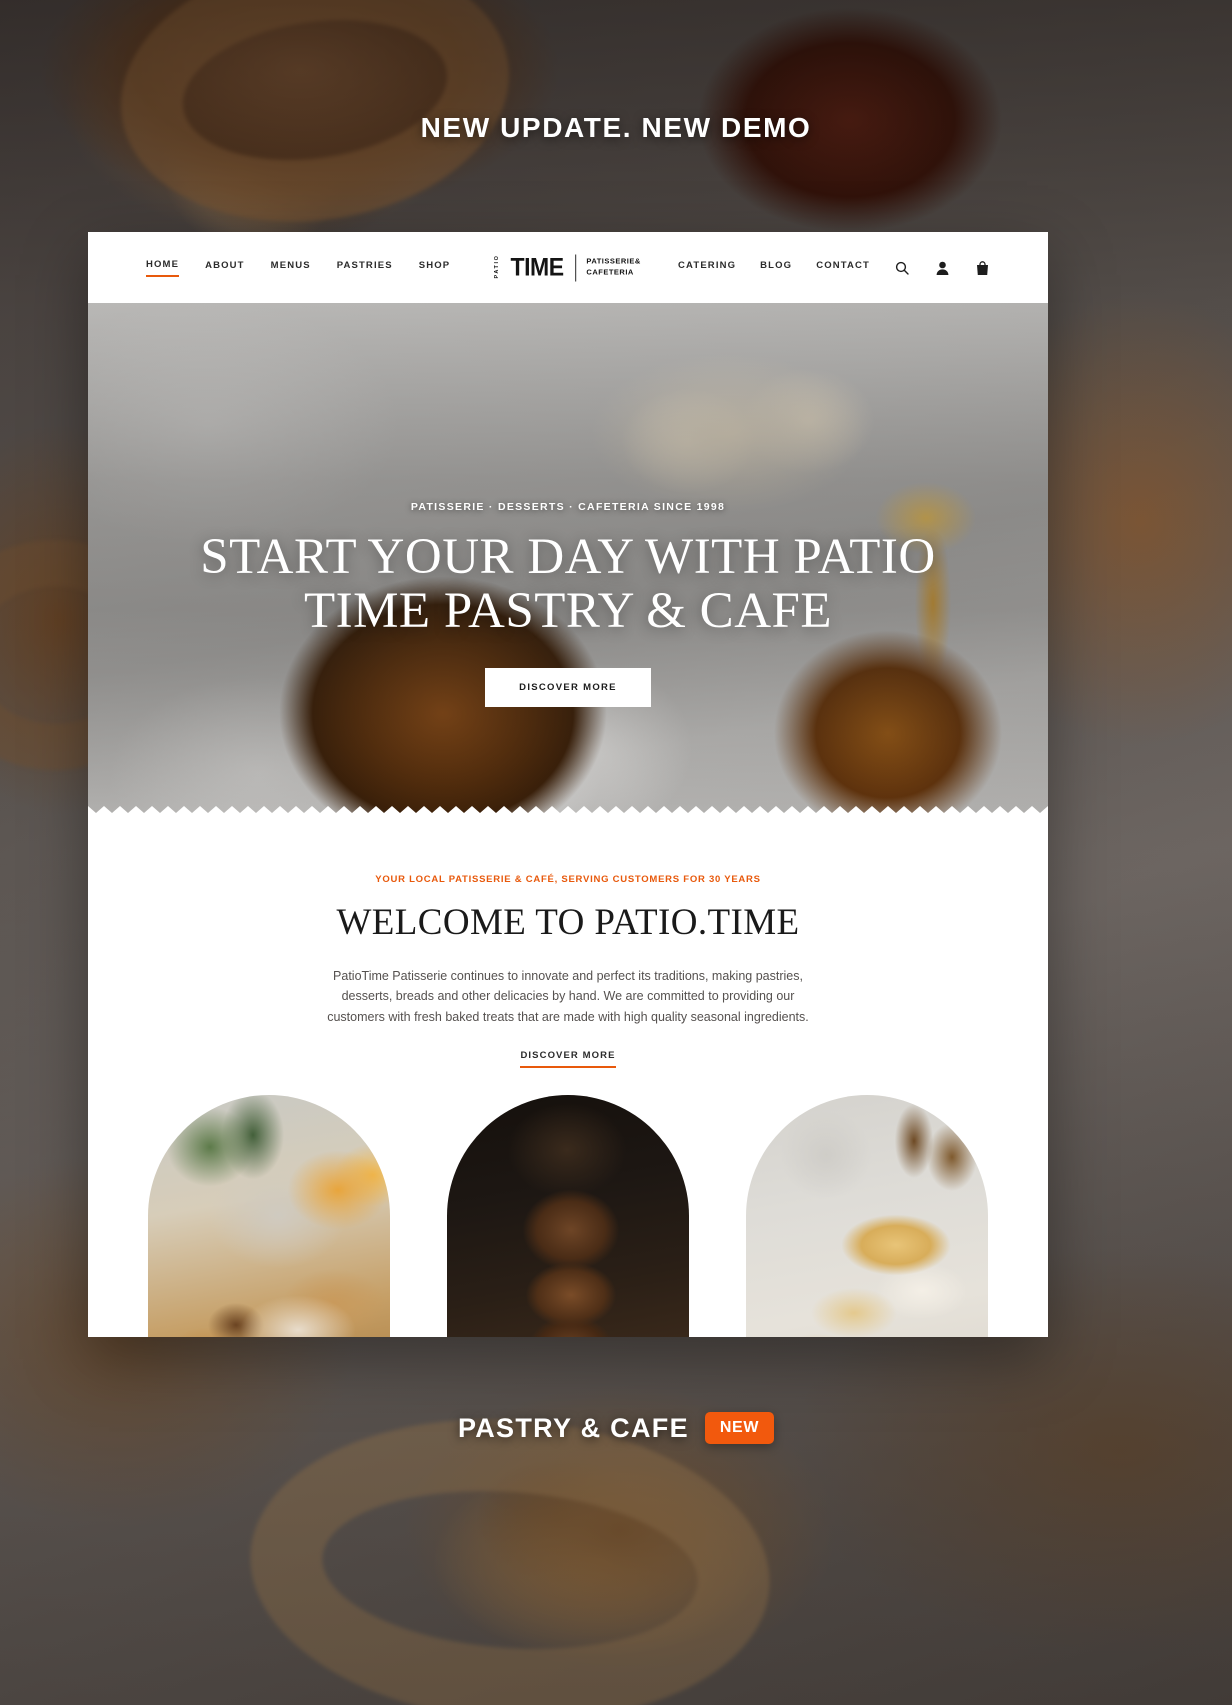 The height and width of the screenshot is (1705, 1232). I want to click on gallery-section, so click(568, 1202).